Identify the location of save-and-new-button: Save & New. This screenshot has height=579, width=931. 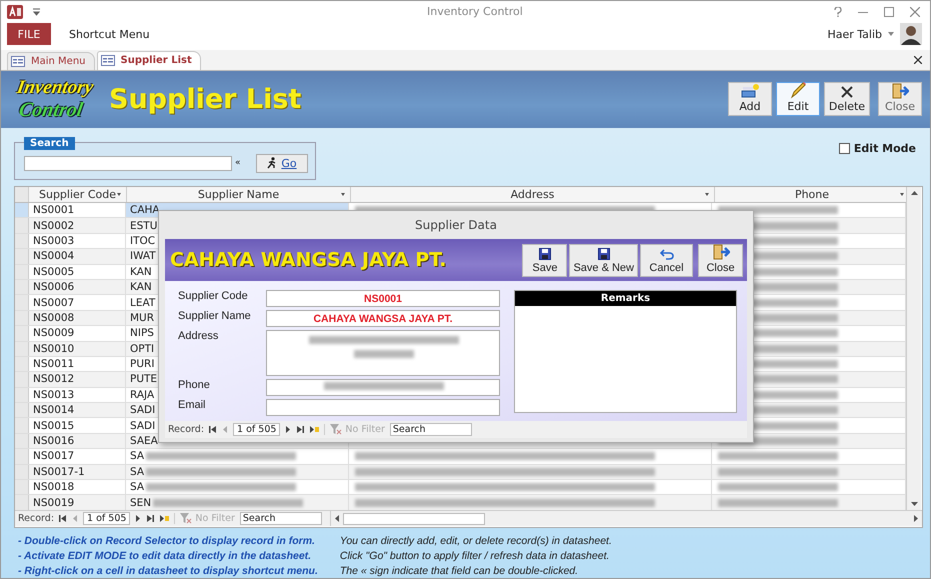
(603, 260).